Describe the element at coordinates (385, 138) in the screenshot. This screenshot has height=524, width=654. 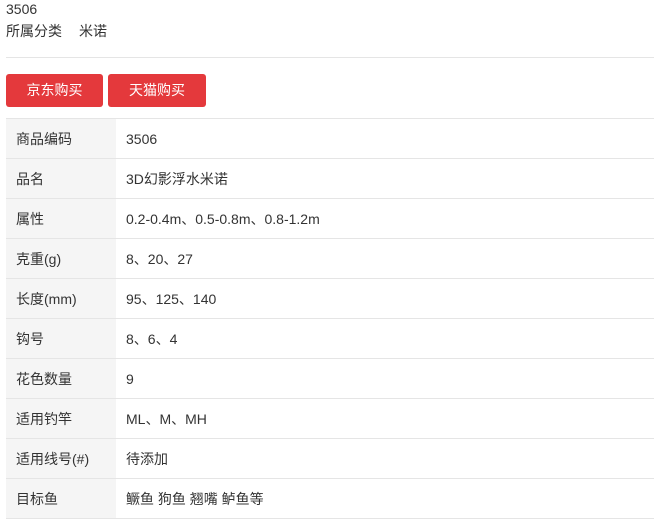
I see `spec-value-product-code: 3506` at that location.